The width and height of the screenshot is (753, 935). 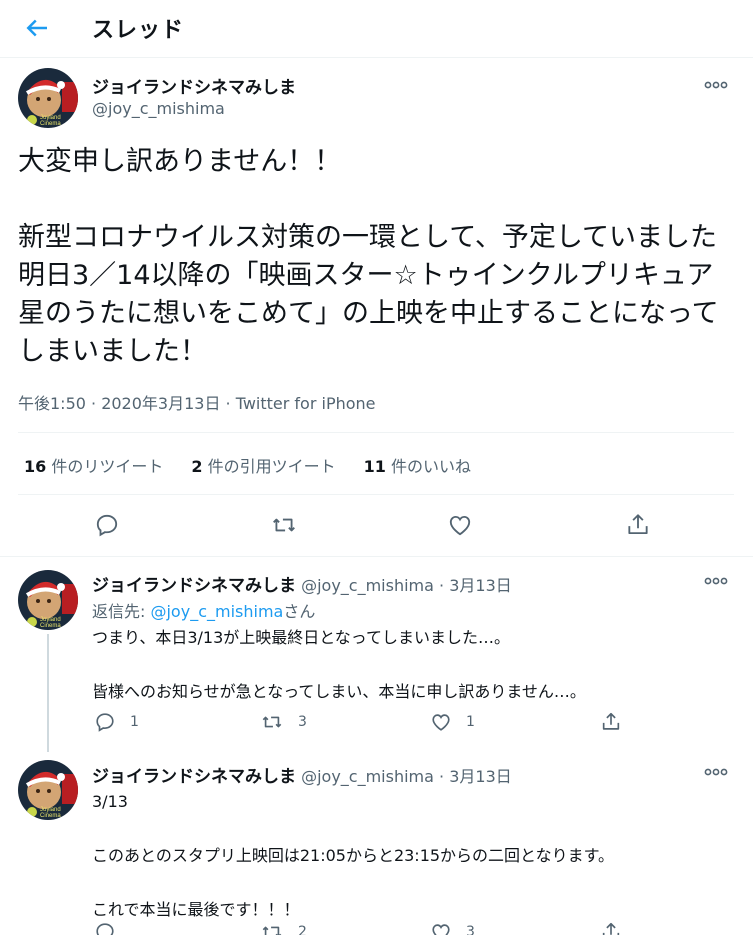 What do you see at coordinates (197, 402) in the screenshot?
I see `tweet-timestamp: 午後1:50 · 2020年3月13日 · Twitter for iPhone` at bounding box center [197, 402].